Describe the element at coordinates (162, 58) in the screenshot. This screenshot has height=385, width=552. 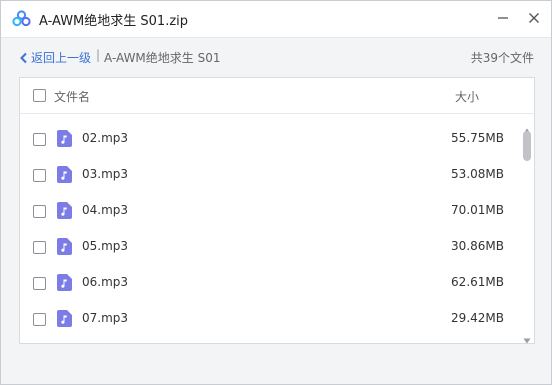
I see `breadcrumb-current: A-AWM绝地求生 S01` at that location.